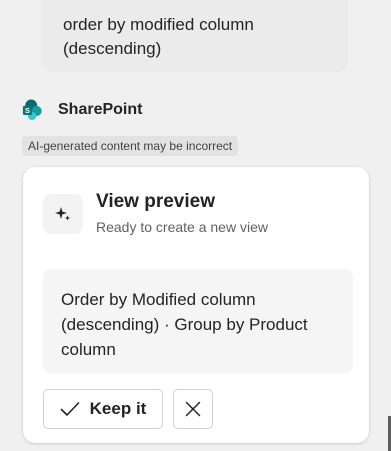 The height and width of the screenshot is (451, 391). I want to click on close-icon, so click(193, 409).